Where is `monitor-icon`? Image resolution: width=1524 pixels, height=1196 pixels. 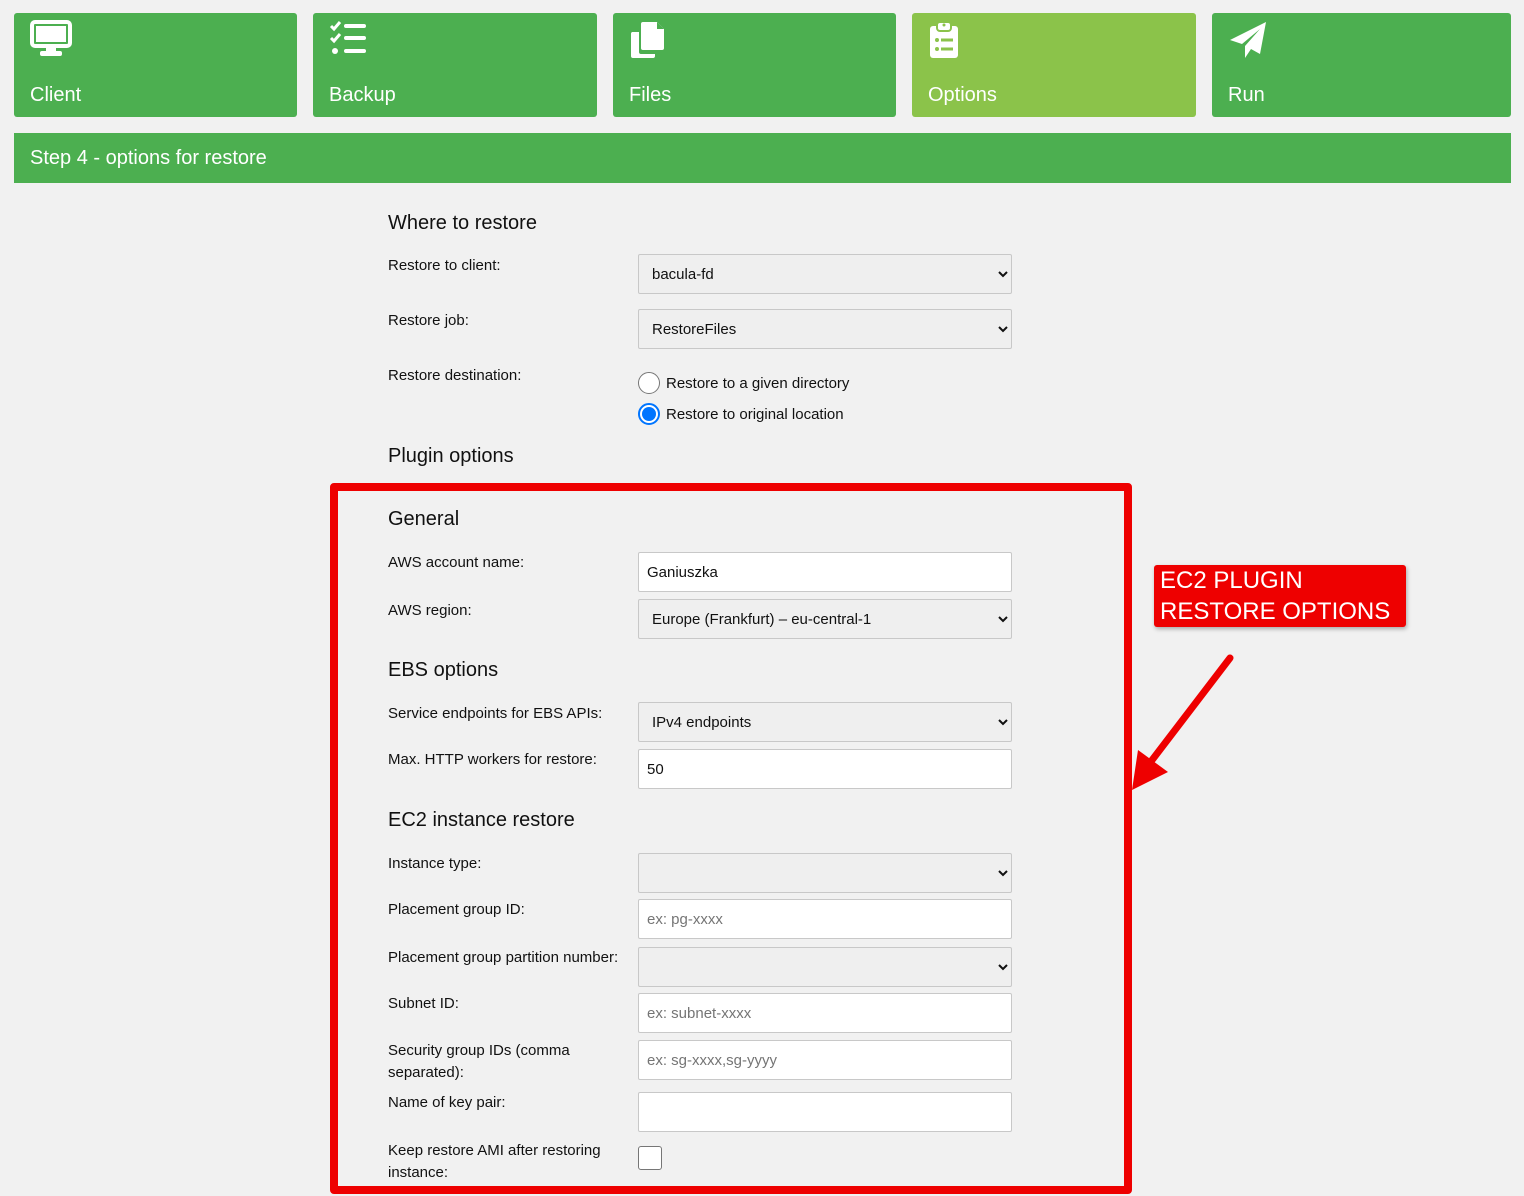 monitor-icon is located at coordinates (51, 41).